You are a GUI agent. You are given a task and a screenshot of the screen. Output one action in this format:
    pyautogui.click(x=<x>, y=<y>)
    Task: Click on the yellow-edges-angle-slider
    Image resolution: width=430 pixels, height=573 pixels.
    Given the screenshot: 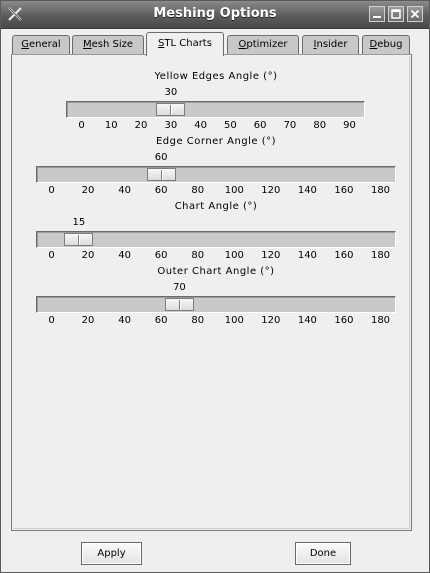 What is the action you would take?
    pyautogui.click(x=215, y=109)
    